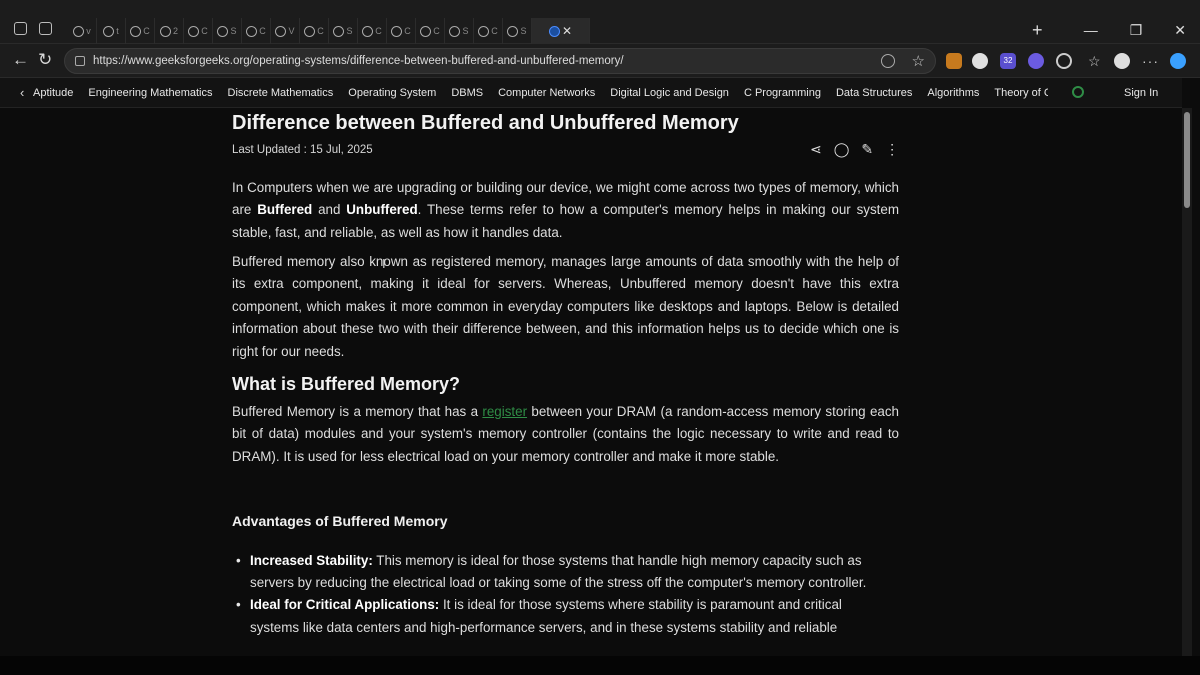 Image resolution: width=1200 pixels, height=675 pixels. Describe the element at coordinates (1187, 160) in the screenshot. I see `scrollbar-thumb` at that location.